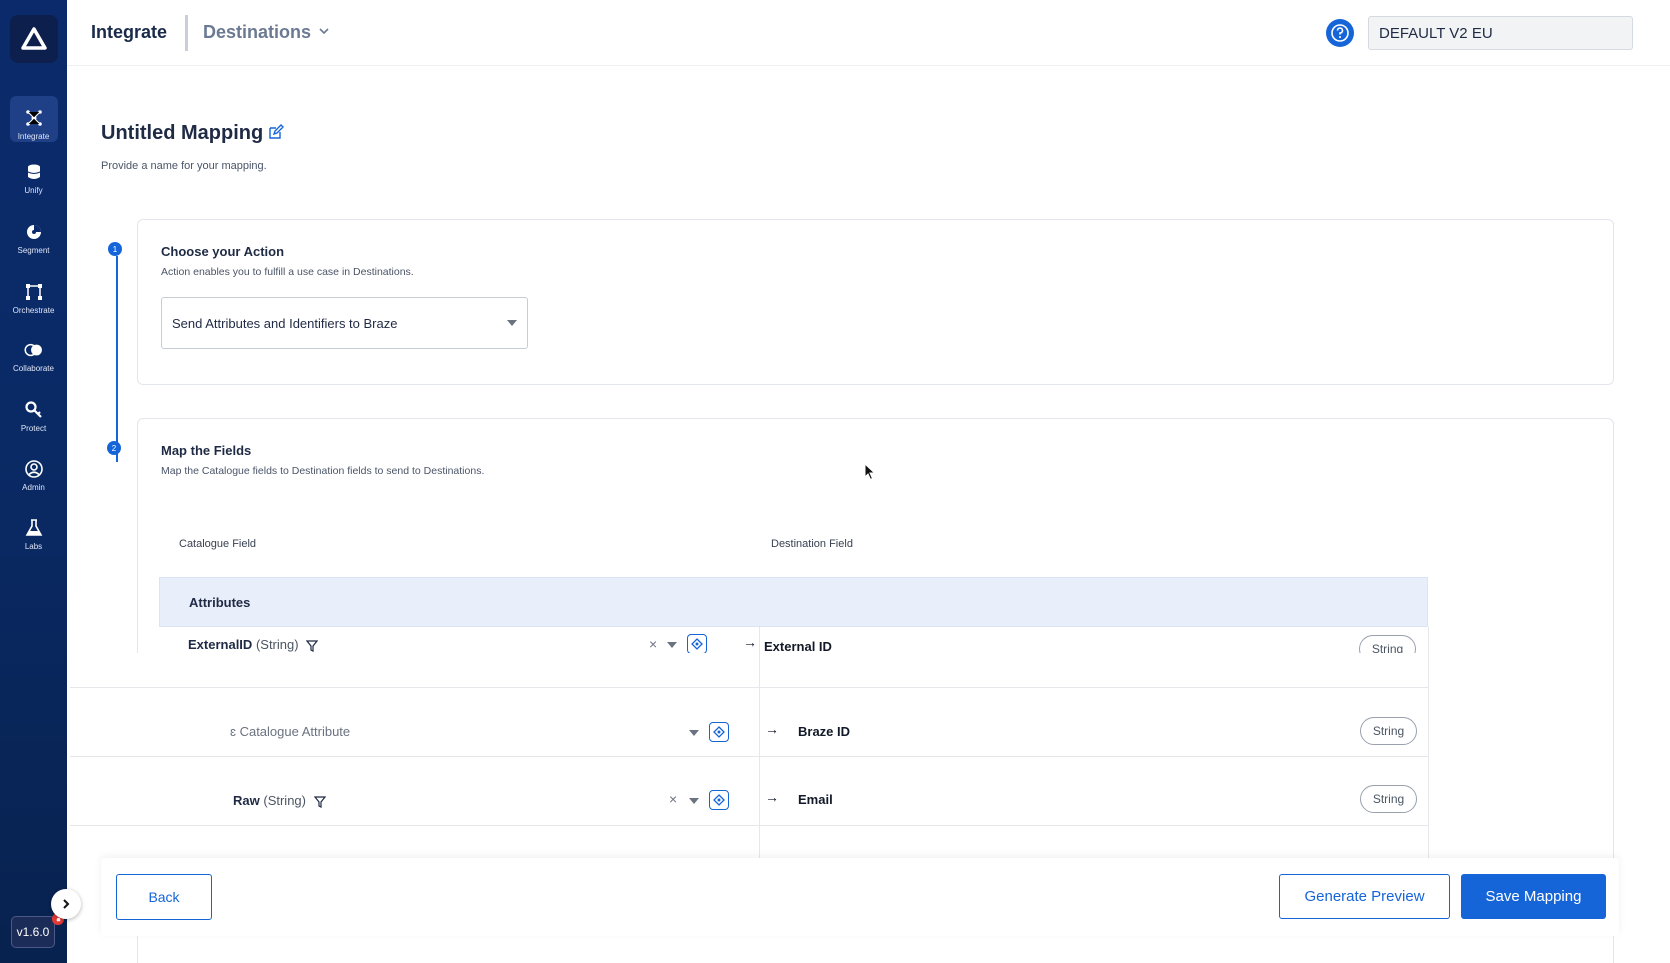 The height and width of the screenshot is (963, 1670). What do you see at coordinates (290, 731) in the screenshot?
I see `catalogue-attribute-placeholder: ɛ Catalogue Attribute` at bounding box center [290, 731].